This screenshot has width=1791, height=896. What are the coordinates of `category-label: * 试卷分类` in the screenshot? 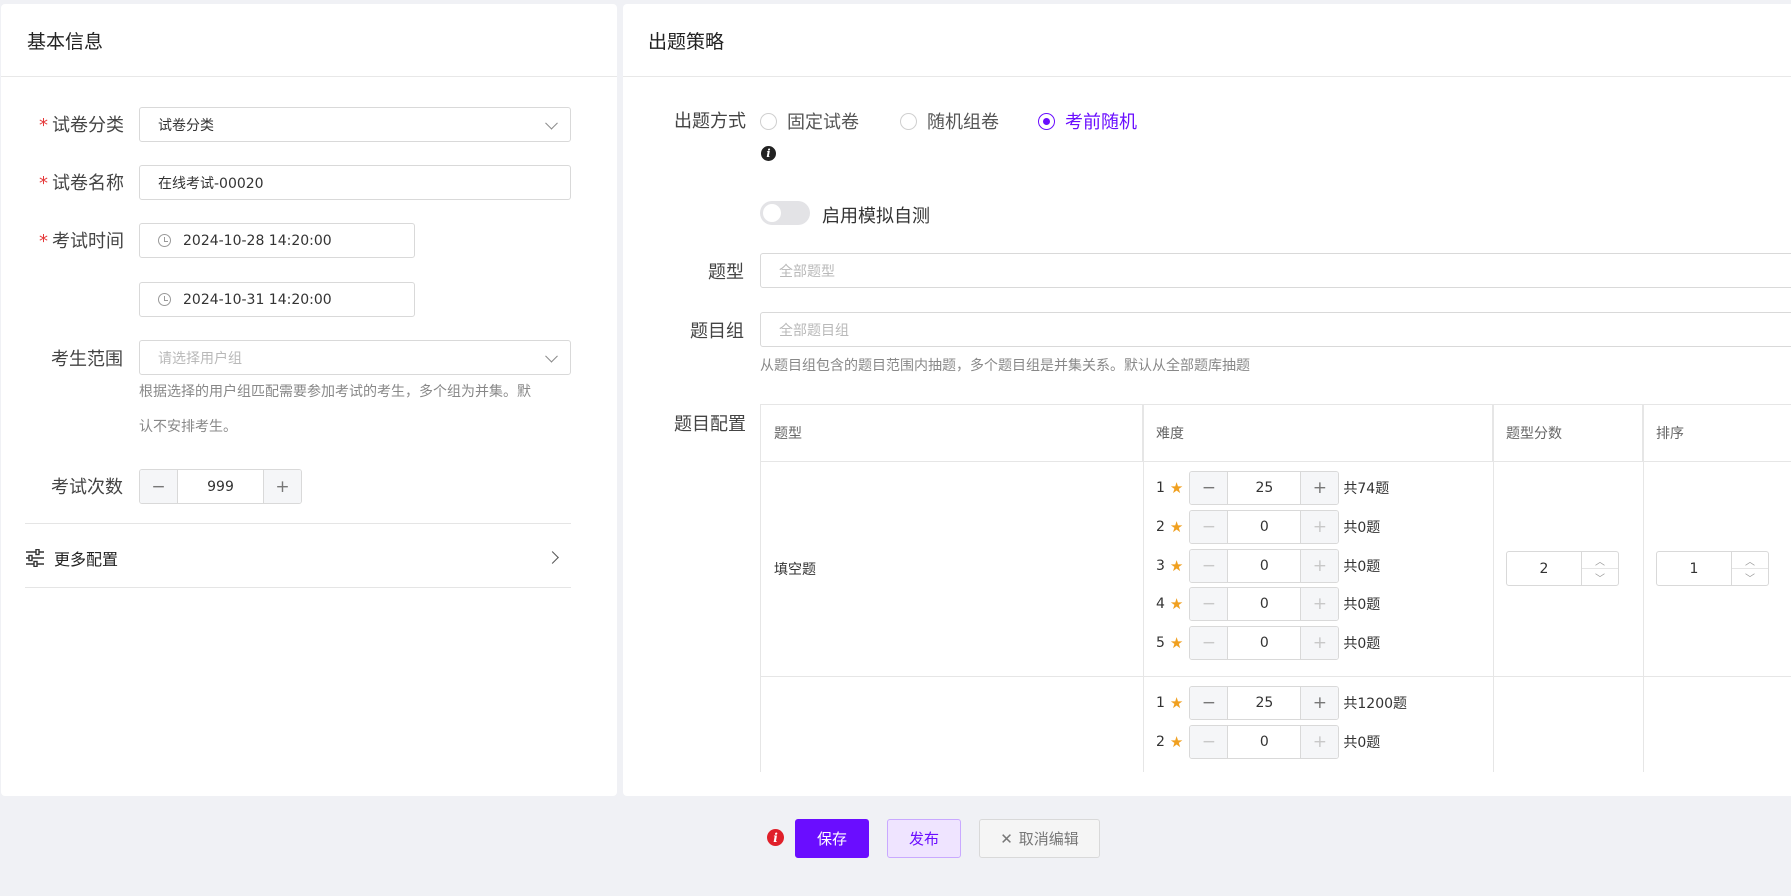 It's located at (81, 124).